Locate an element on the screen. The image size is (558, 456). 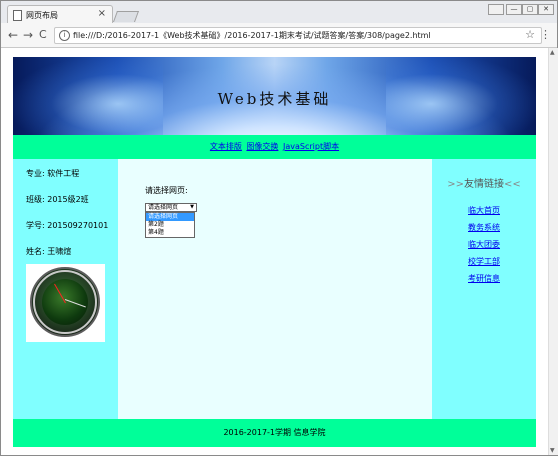
reload-icon: C is located at coordinates (43, 35).